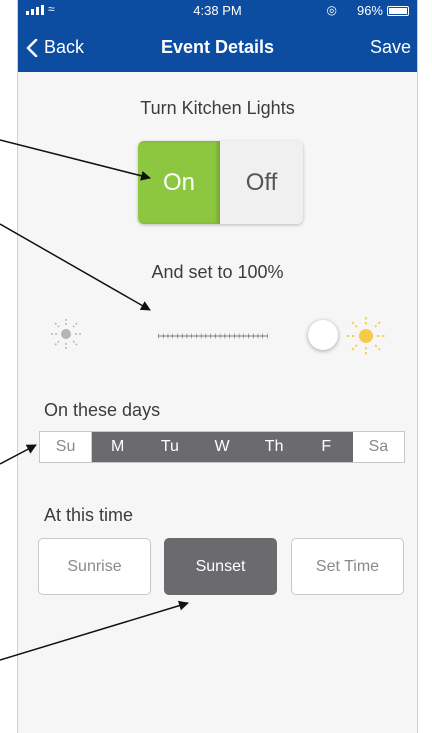  Describe the element at coordinates (274, 447) in the screenshot. I see `day-th: Th` at that location.